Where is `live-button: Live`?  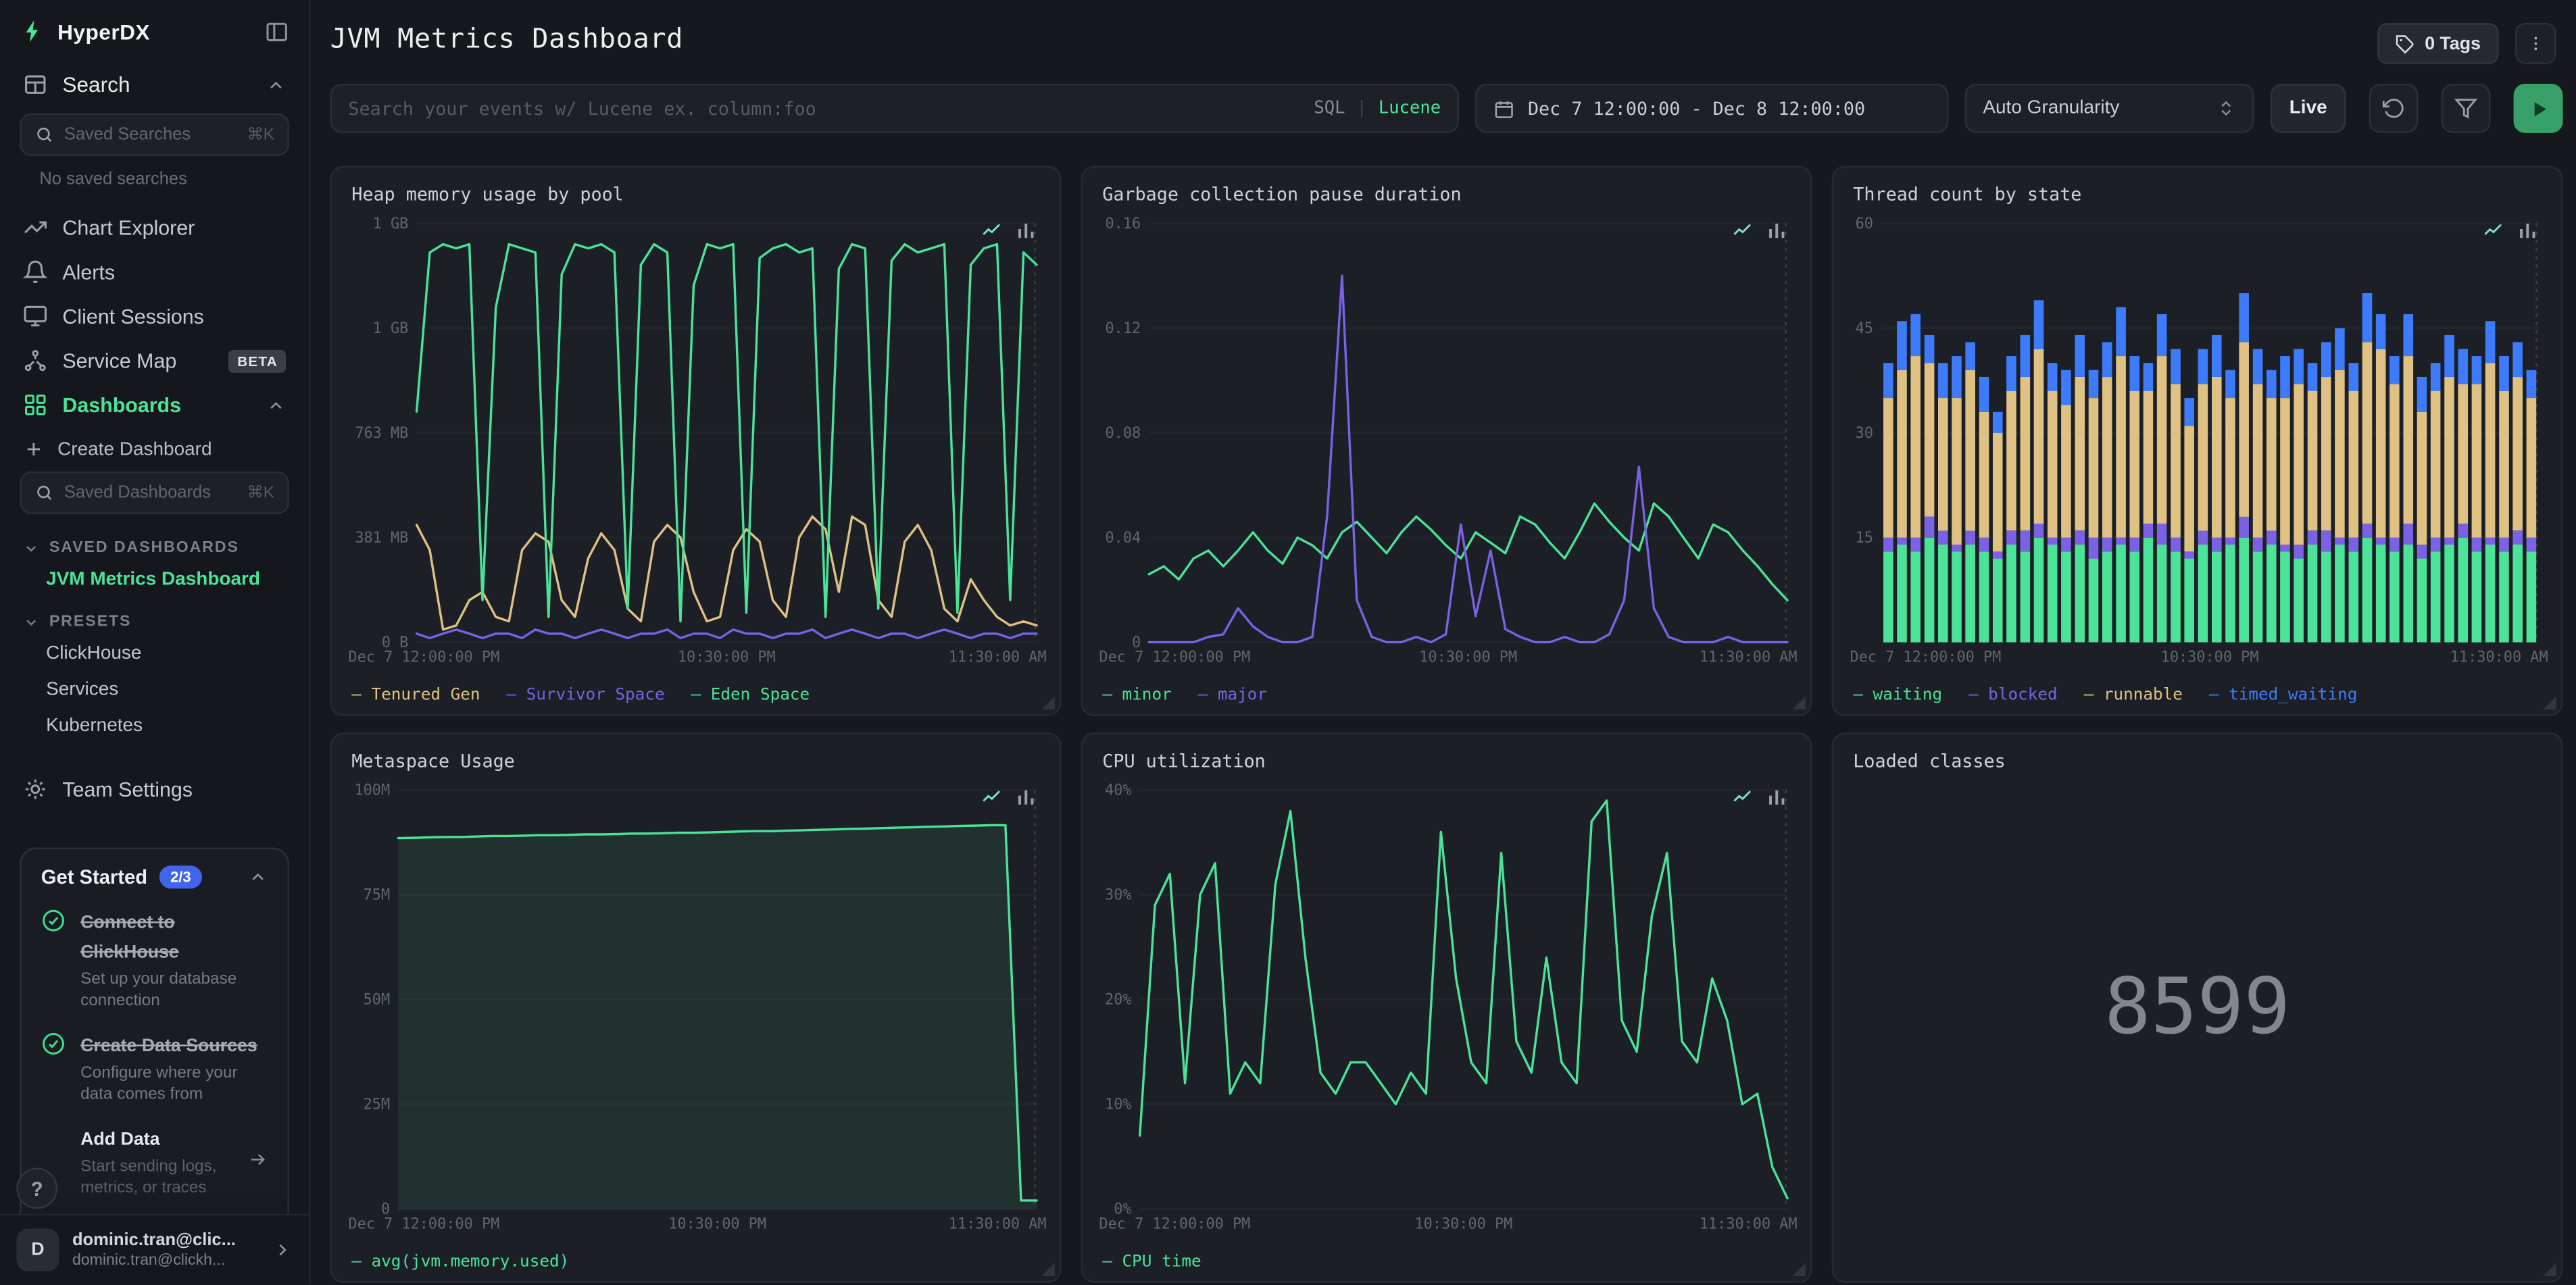
live-button: Live is located at coordinates (2308, 108).